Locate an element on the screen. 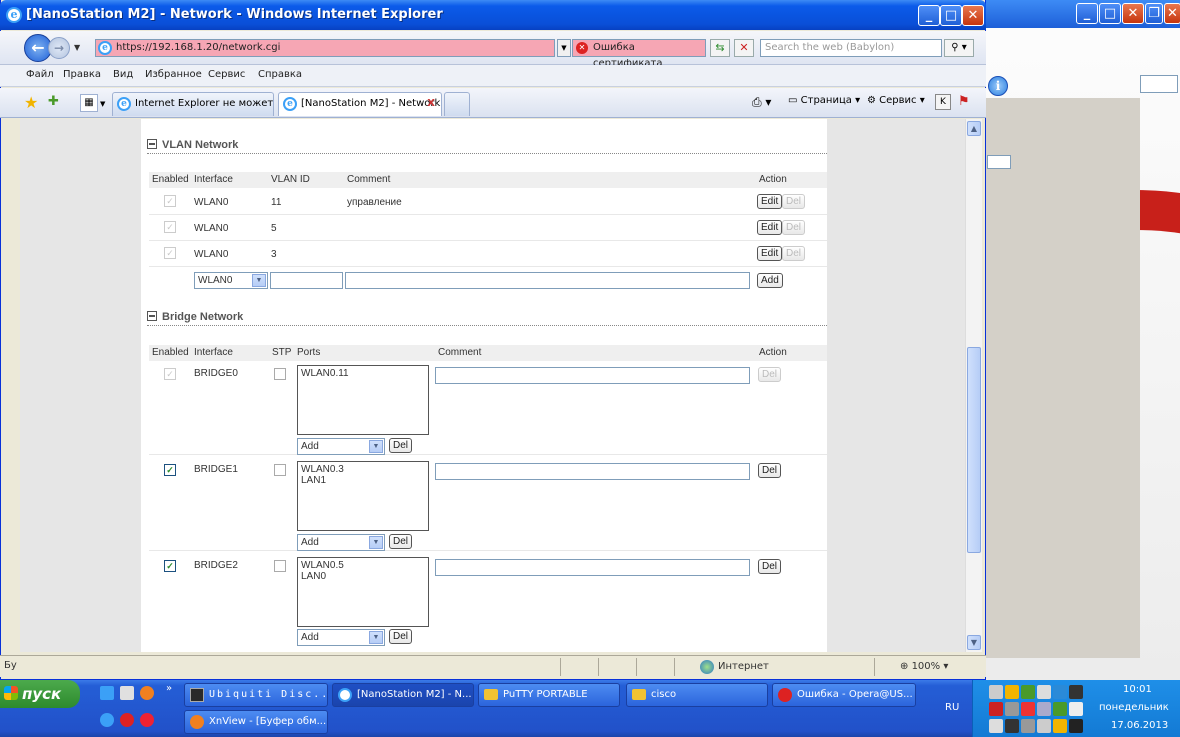 The image size is (1180, 737). print-icon: ⎙ ▾ is located at coordinates (761, 102).